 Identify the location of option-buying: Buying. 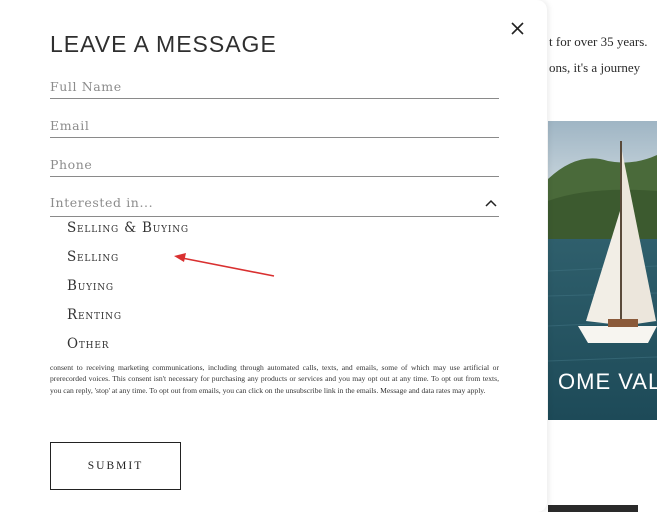
(90, 286).